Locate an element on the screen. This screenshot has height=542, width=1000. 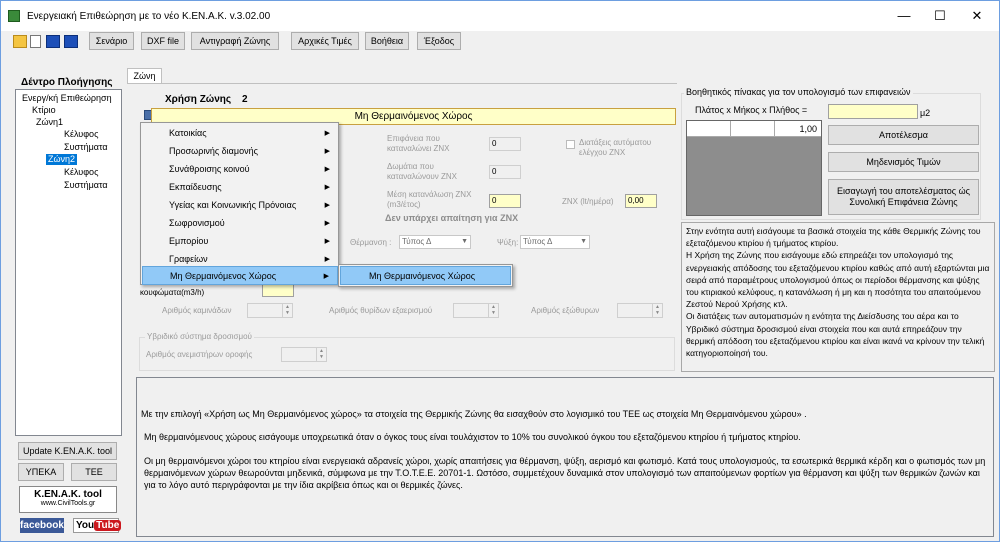
tree-item-zone2-envelope: Κέλυφος is located at coordinates (81, 172).